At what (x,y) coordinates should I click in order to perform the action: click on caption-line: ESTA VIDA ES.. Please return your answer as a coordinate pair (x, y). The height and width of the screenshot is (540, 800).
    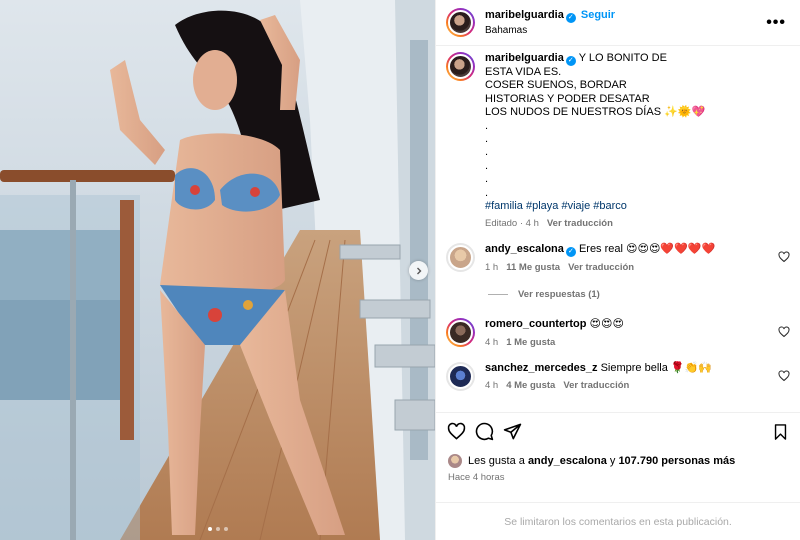
    Looking at the image, I should click on (523, 72).